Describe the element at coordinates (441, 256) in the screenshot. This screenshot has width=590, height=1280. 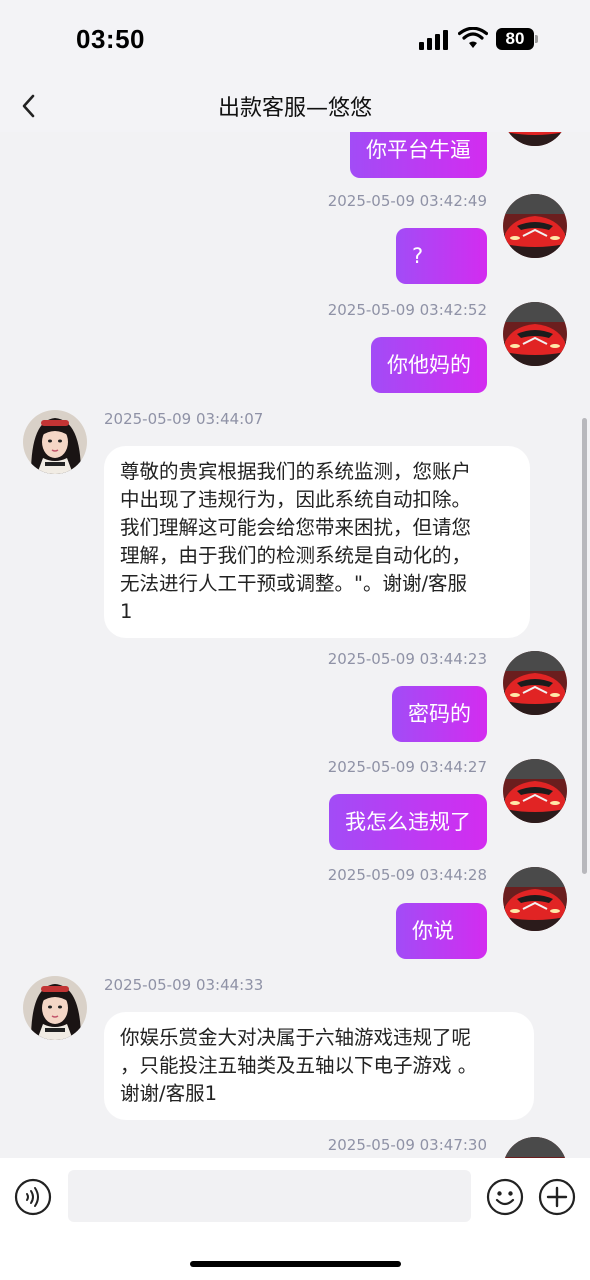
I see `outgoing-message-bubble: ?` at that location.